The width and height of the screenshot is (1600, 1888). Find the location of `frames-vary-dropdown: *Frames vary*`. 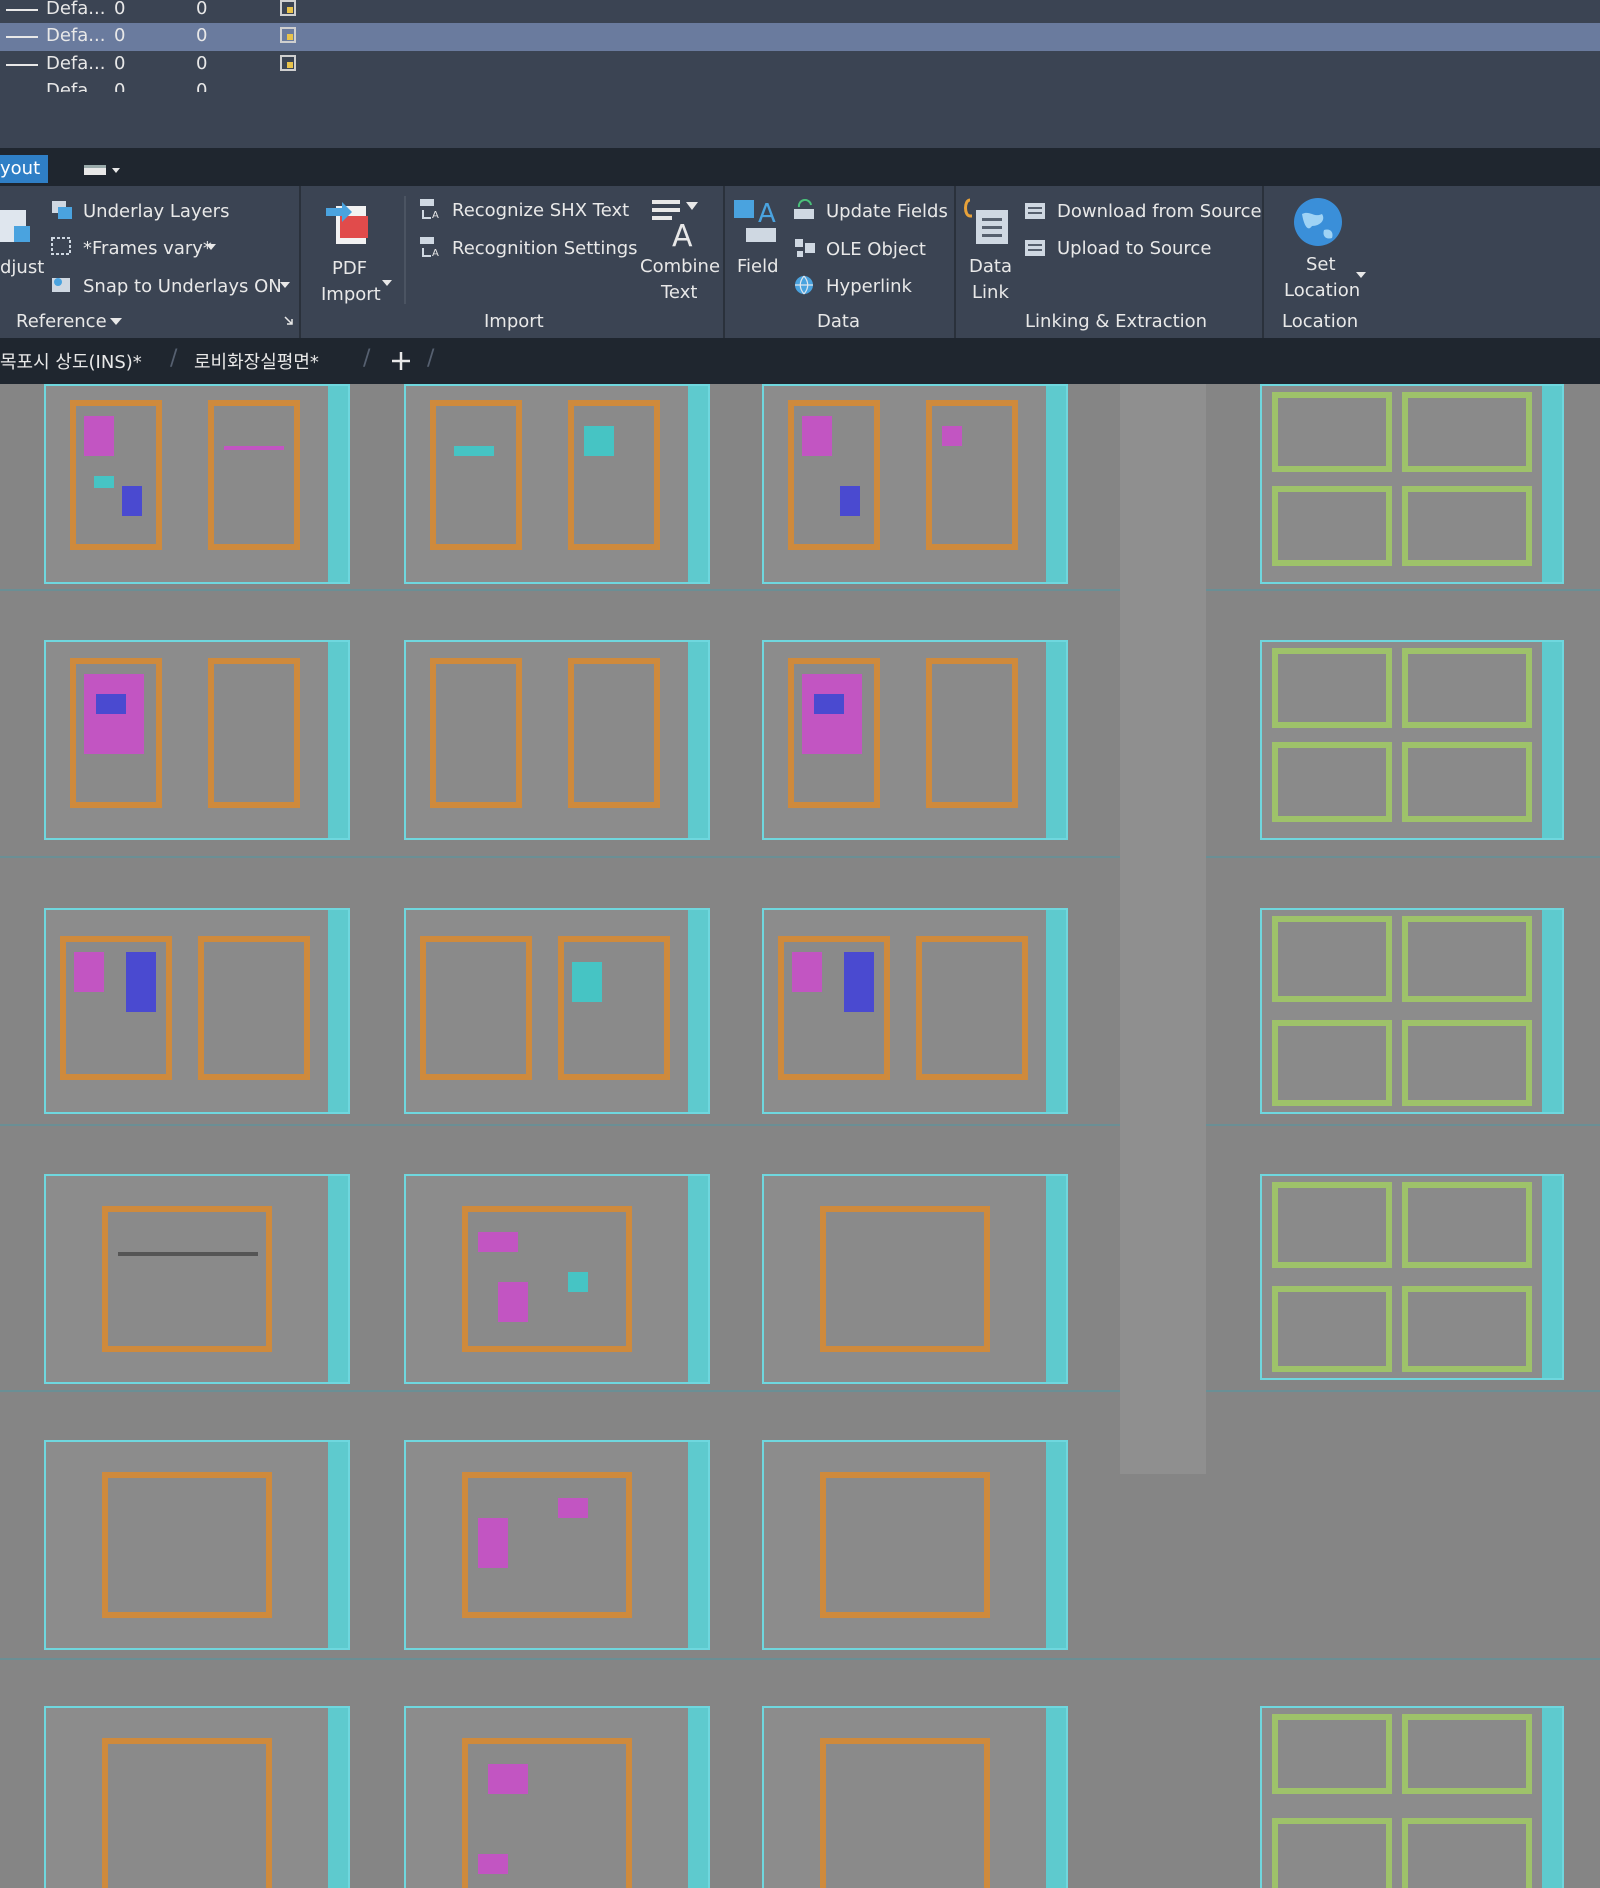

frames-vary-dropdown: *Frames vary* is located at coordinates (147, 248).